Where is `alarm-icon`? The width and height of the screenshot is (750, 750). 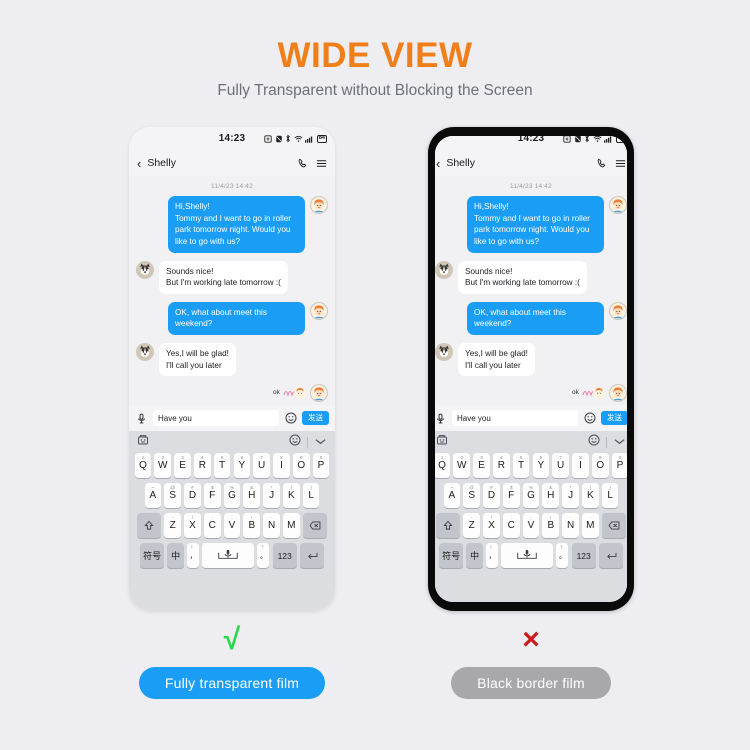
alarm-icon is located at coordinates (567, 139).